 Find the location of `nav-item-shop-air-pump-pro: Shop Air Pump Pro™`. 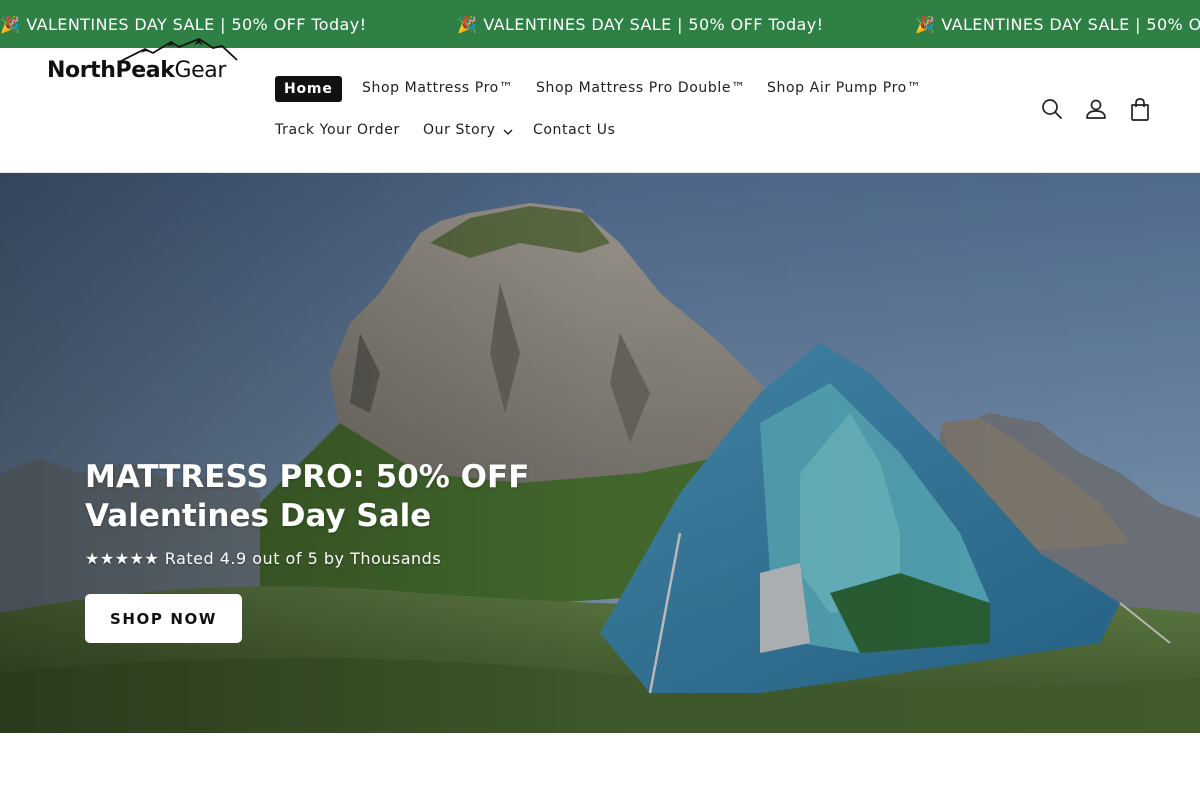

nav-item-shop-air-pump-pro: Shop Air Pump Pro™ is located at coordinates (844, 88).